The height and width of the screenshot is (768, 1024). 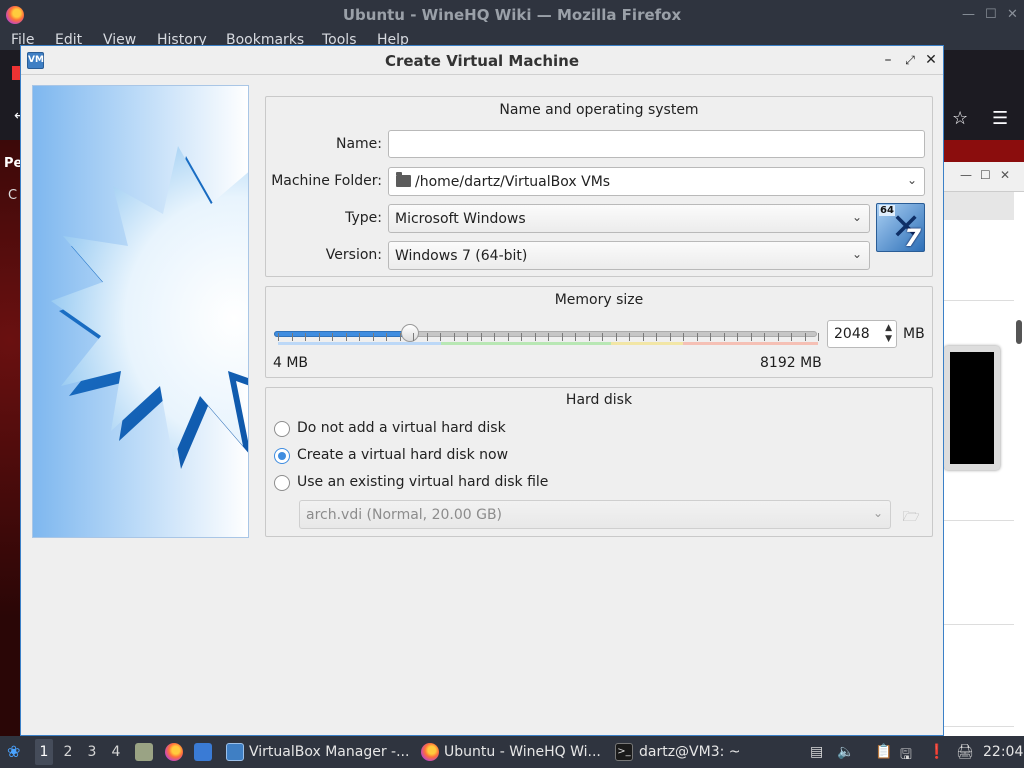 What do you see at coordinates (914, 334) in the screenshot?
I see `memory-unit-label: MB` at bounding box center [914, 334].